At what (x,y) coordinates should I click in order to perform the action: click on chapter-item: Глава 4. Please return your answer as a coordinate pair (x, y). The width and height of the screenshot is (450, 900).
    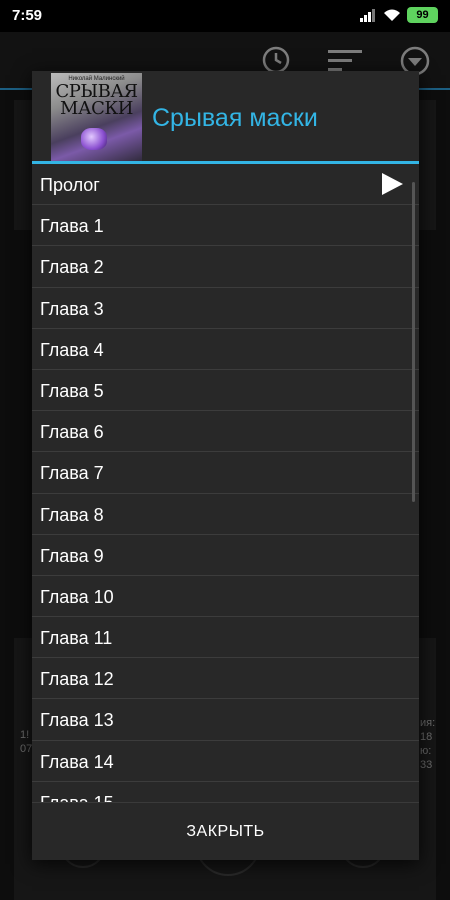
    Looking at the image, I should click on (225, 349).